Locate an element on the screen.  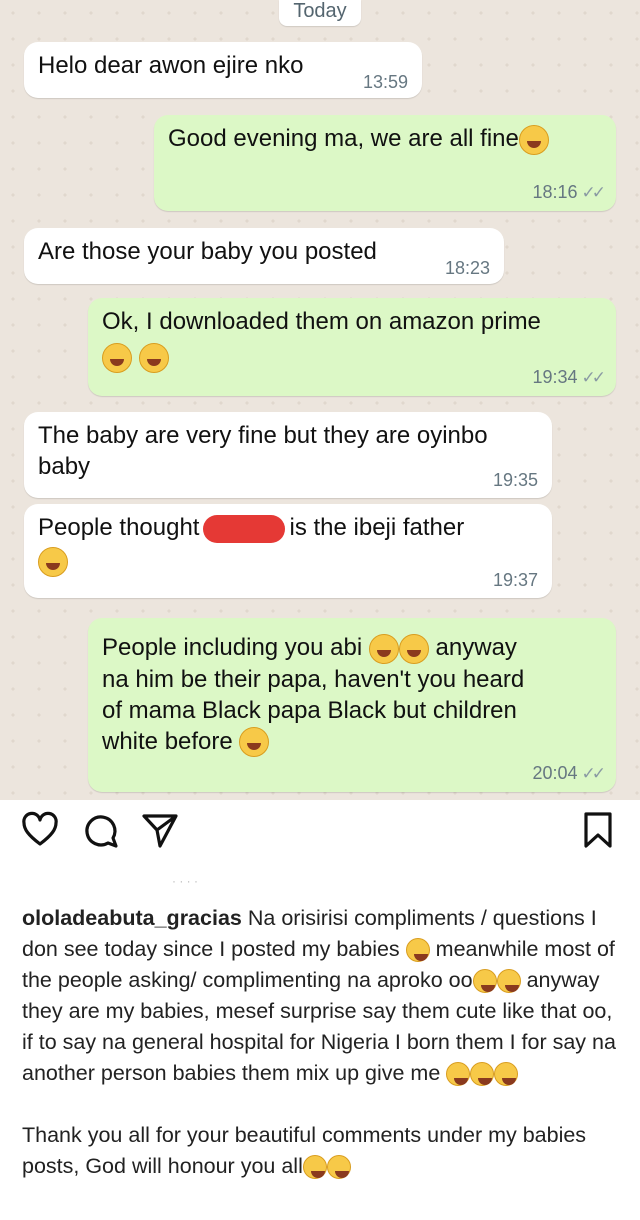
redacted-name is located at coordinates (244, 528).